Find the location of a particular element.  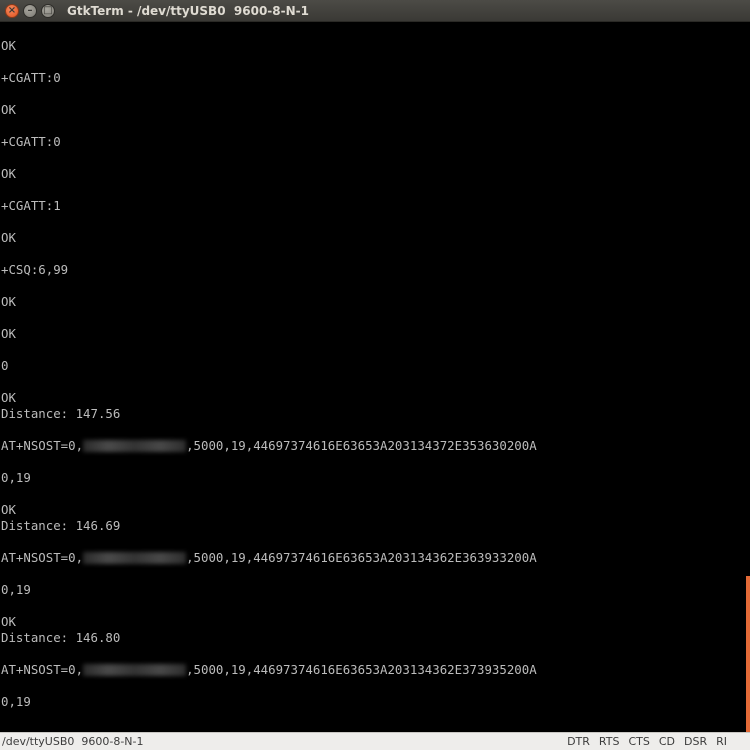

title-bar: × – □ GtkTerm - /dev/ttyUSB0 9600-8-N-1 is located at coordinates (375, 11).